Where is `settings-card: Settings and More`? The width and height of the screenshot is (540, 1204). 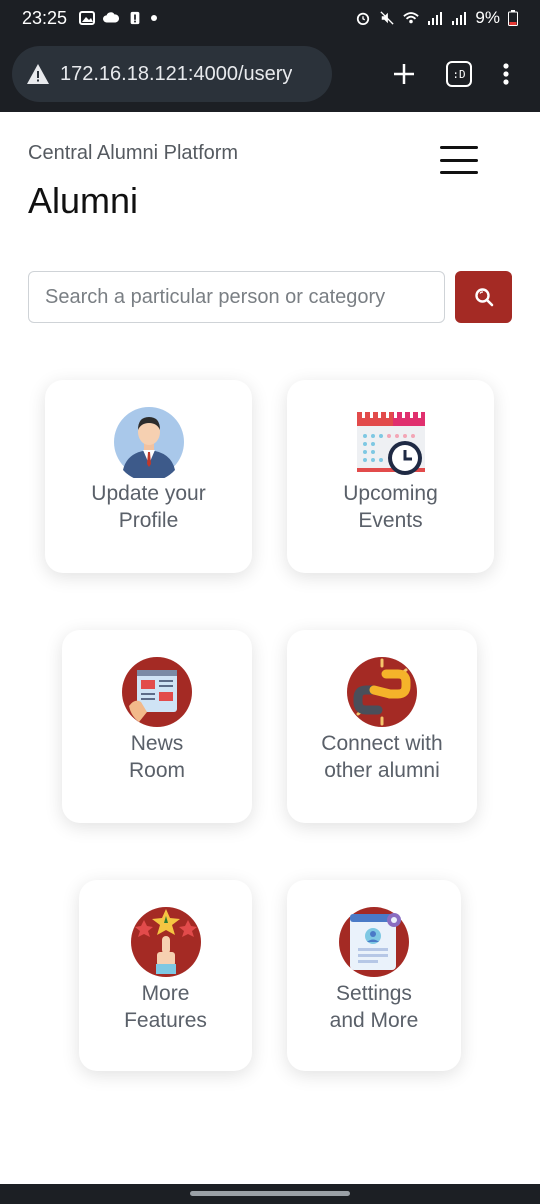
settings-card: Settings and More is located at coordinates (374, 975).